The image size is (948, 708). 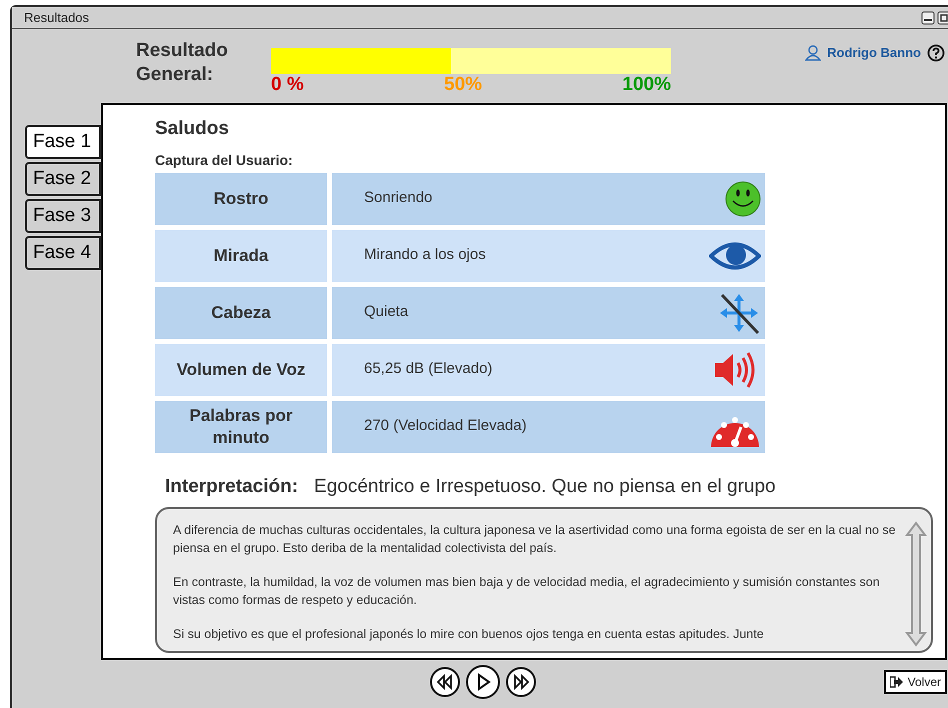 I want to click on fast-forward-icon, so click(x=520, y=682).